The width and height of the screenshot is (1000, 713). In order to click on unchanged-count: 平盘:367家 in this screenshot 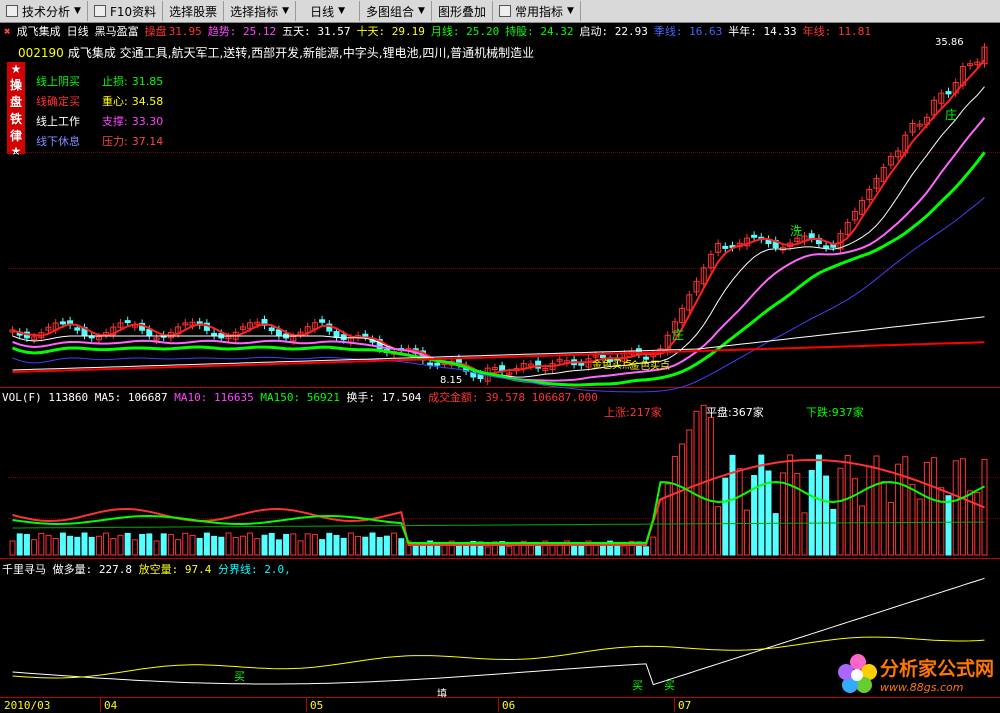, I will do `click(735, 412)`.